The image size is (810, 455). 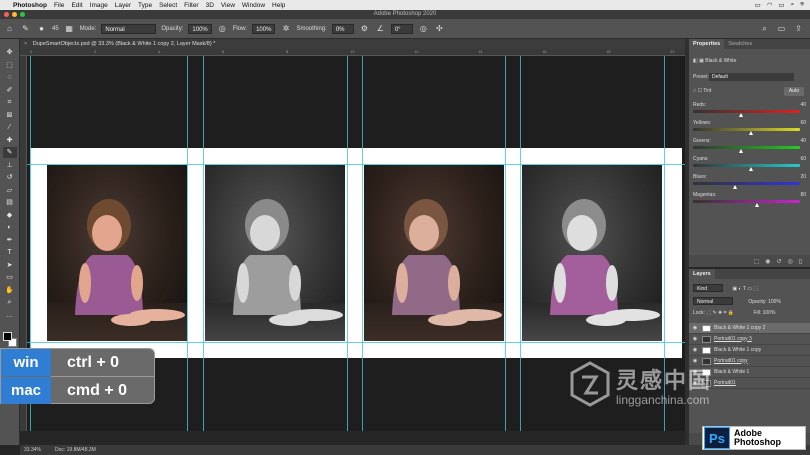 What do you see at coordinates (694, 91) in the screenshot?
I see `targeted-adjust-icon: ☝` at bounding box center [694, 91].